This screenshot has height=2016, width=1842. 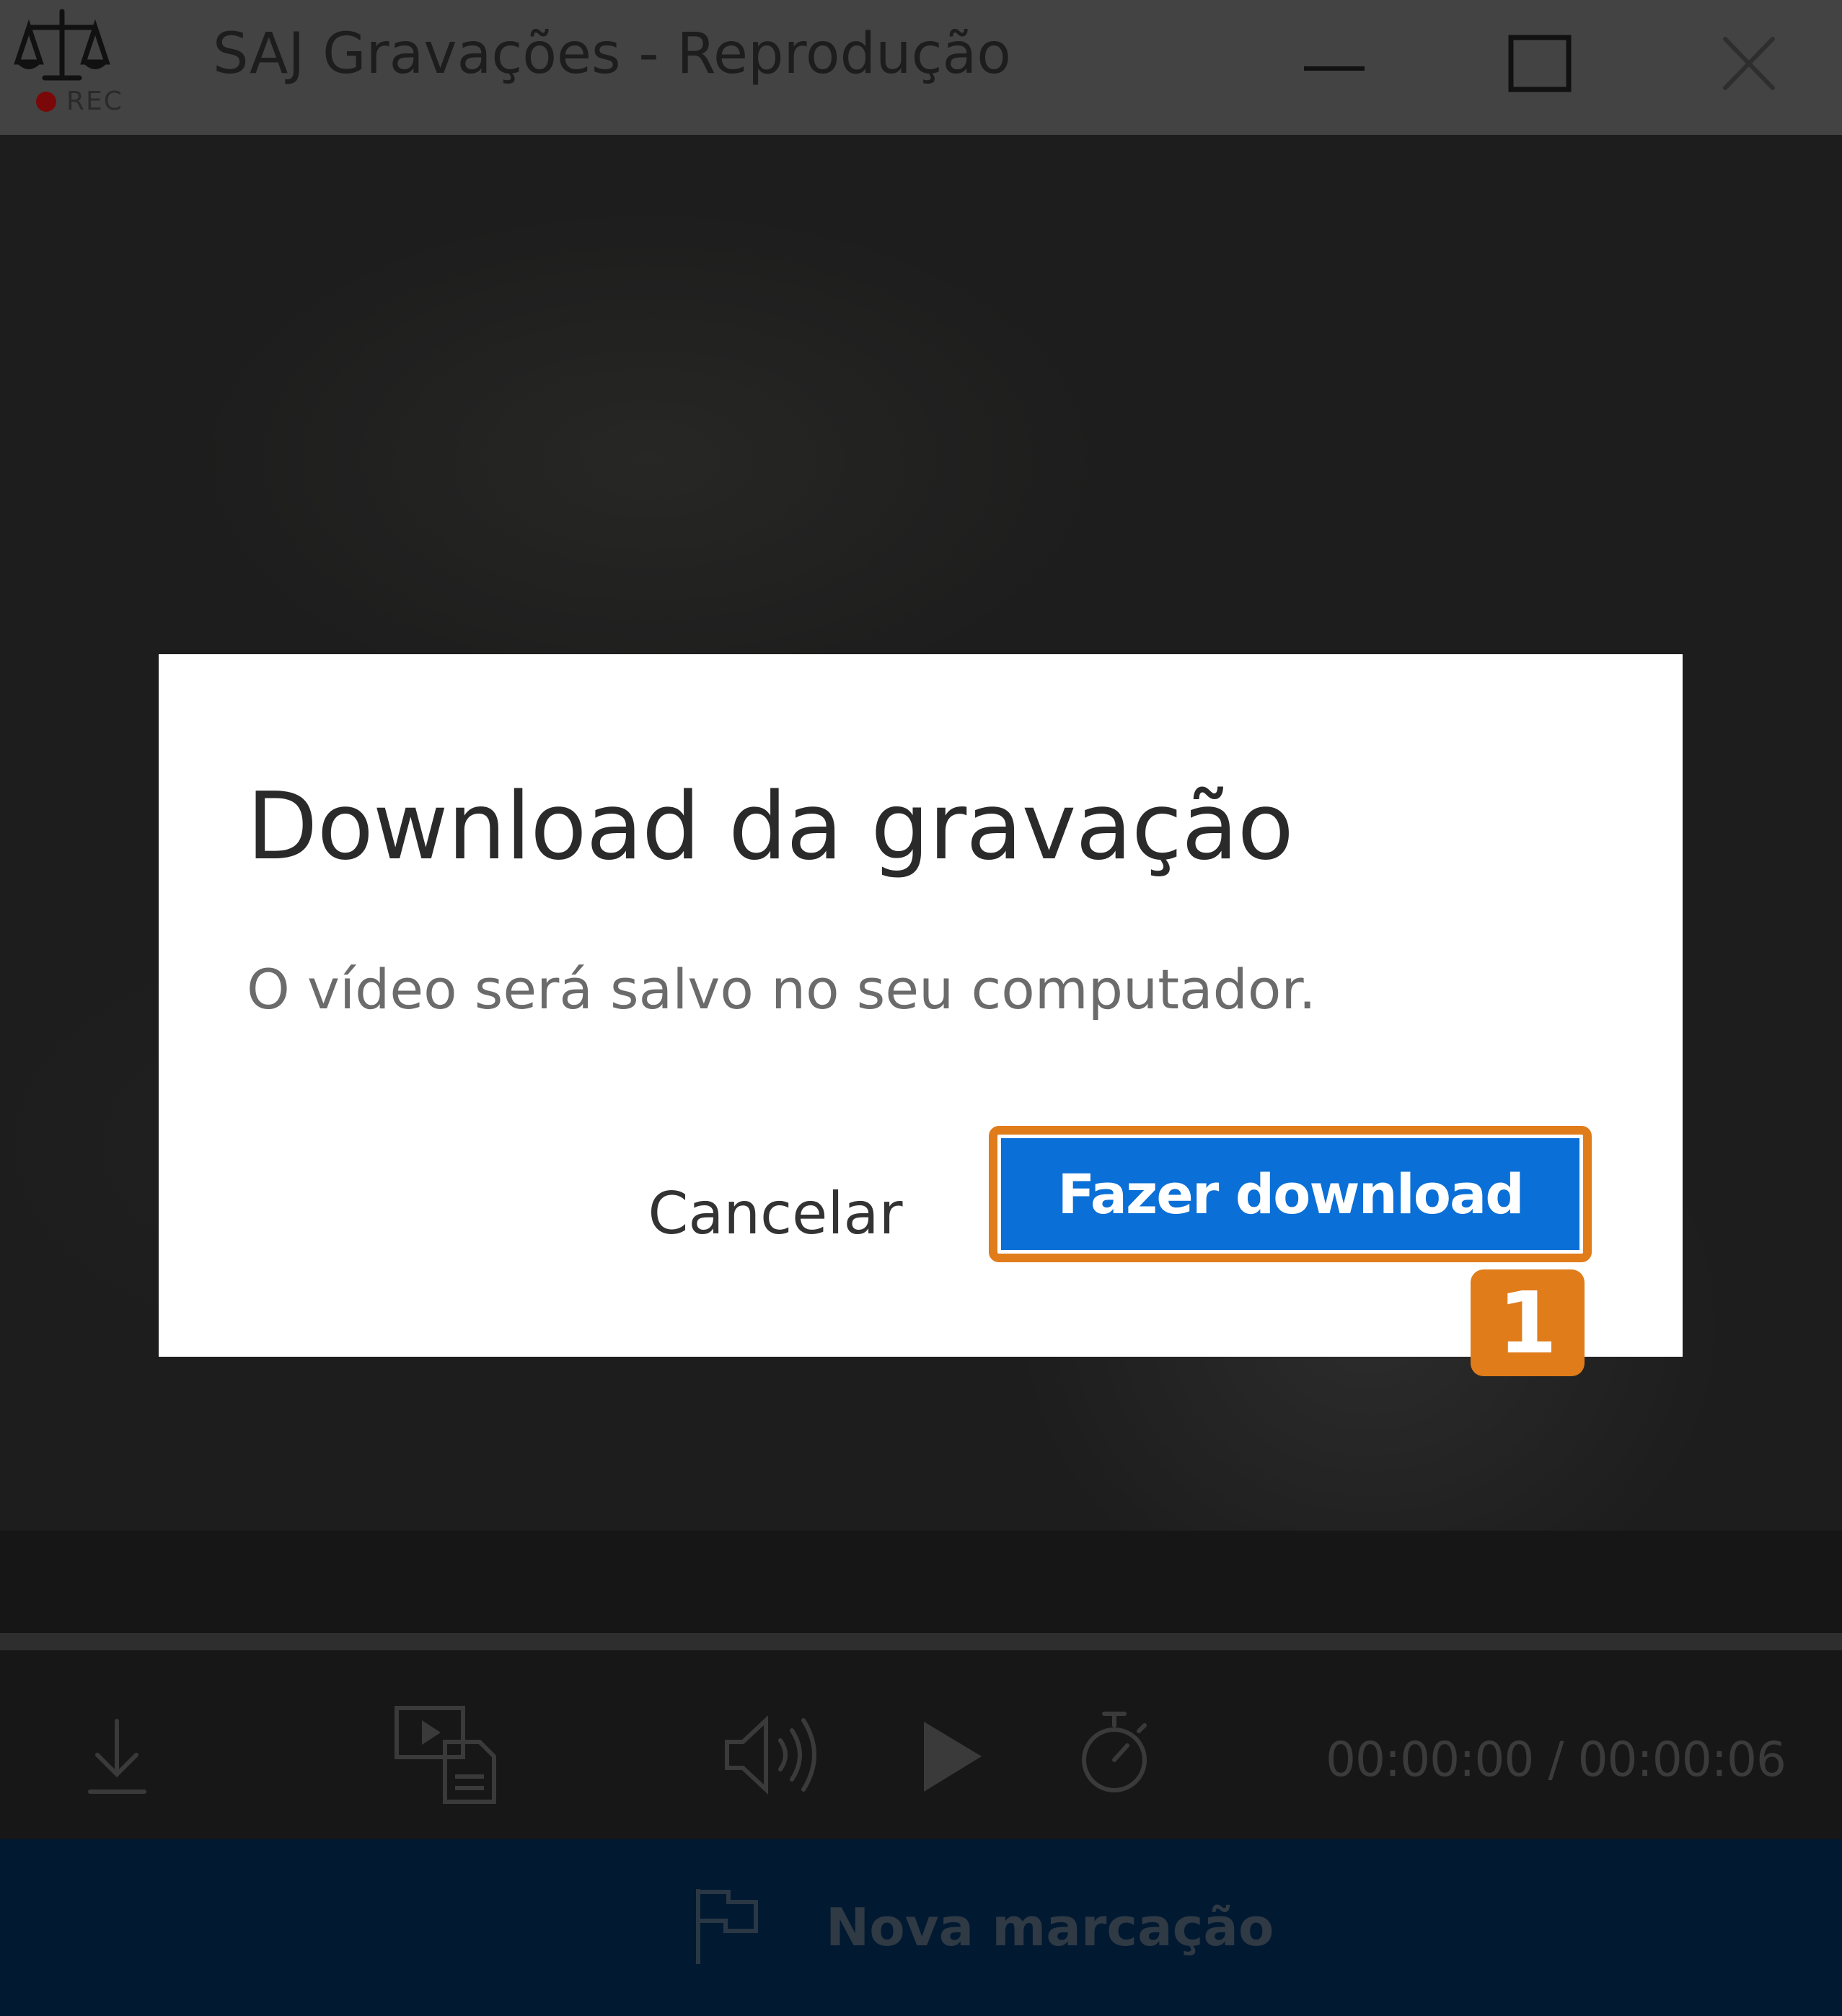 I want to click on rec-indicator-dot, so click(x=46, y=102).